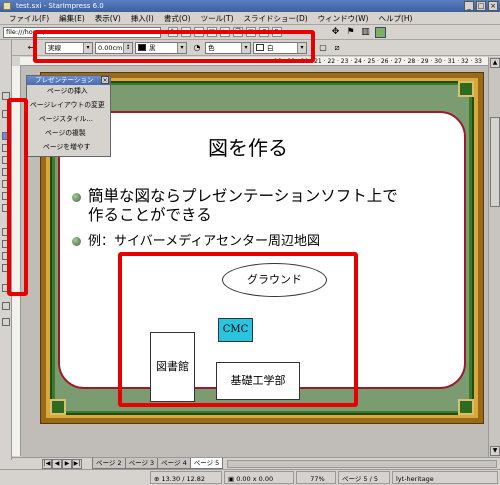 The width and height of the screenshot is (500, 485). What do you see at coordinates (495, 162) in the screenshot?
I see `scroll-thumb` at bounding box center [495, 162].